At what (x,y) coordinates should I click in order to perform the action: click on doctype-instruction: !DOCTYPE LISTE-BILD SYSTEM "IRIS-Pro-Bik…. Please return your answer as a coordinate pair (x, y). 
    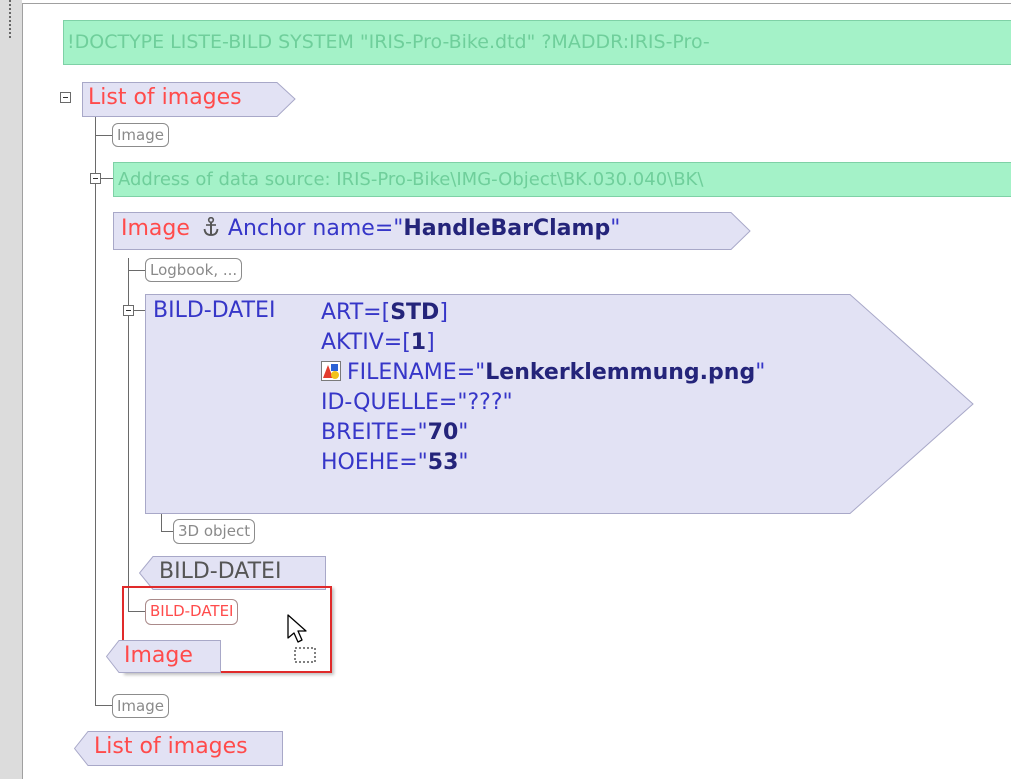
    Looking at the image, I should click on (537, 42).